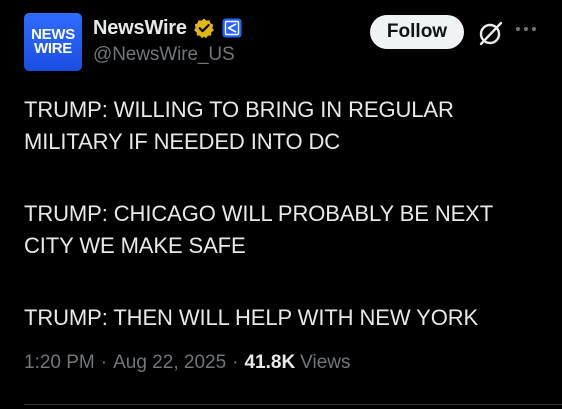 The height and width of the screenshot is (409, 562). I want to click on avatar-text-line2: WIRE, so click(53, 48).